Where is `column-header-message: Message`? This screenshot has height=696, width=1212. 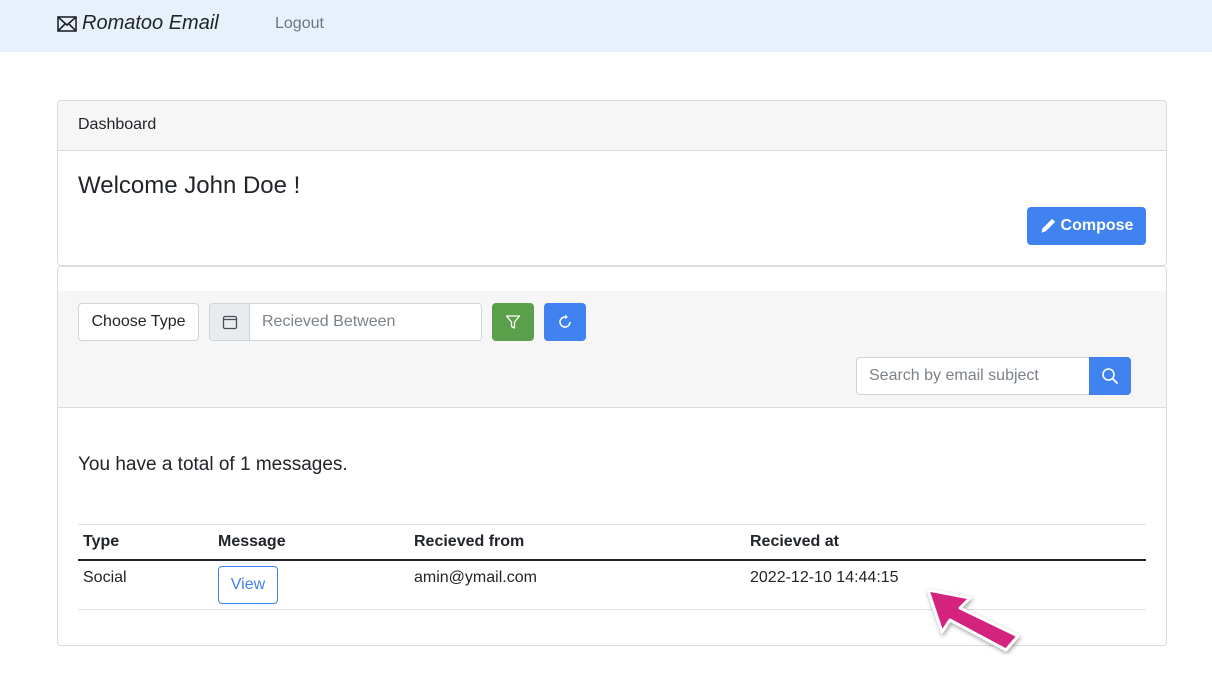 column-header-message: Message is located at coordinates (311, 542).